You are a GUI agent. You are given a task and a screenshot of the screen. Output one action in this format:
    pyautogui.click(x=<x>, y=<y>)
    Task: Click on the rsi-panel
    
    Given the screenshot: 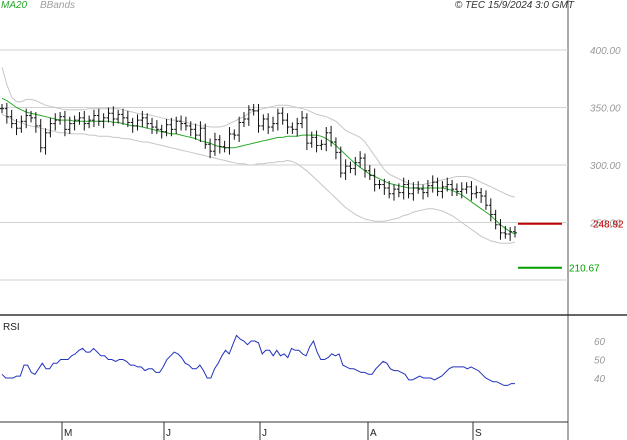 What is the action you would take?
    pyautogui.click(x=258, y=360)
    